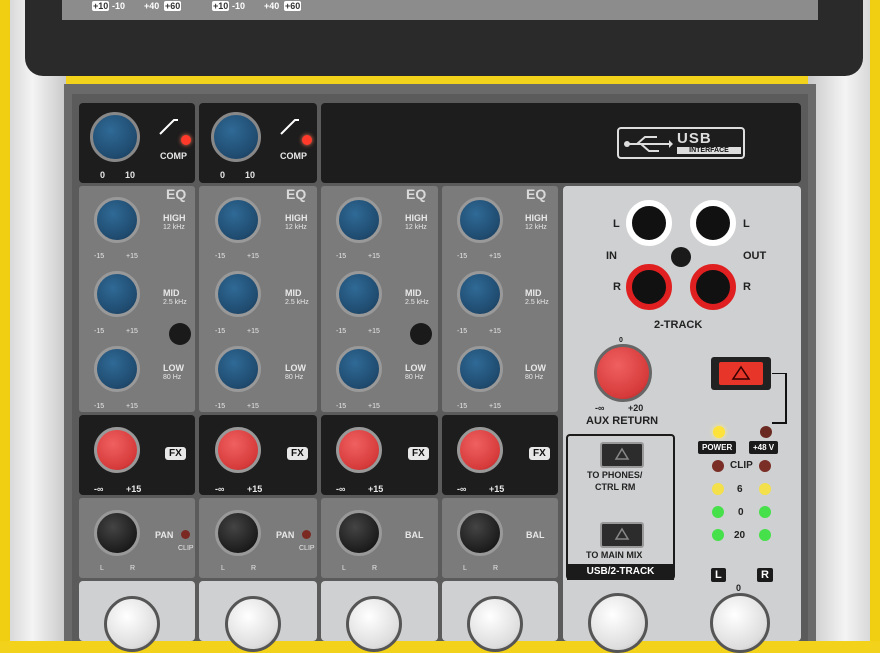 Image resolution: width=880 pixels, height=653 pixels. What do you see at coordinates (173, 6) in the screenshot?
I see `ch1-scale-plus60: +60` at bounding box center [173, 6].